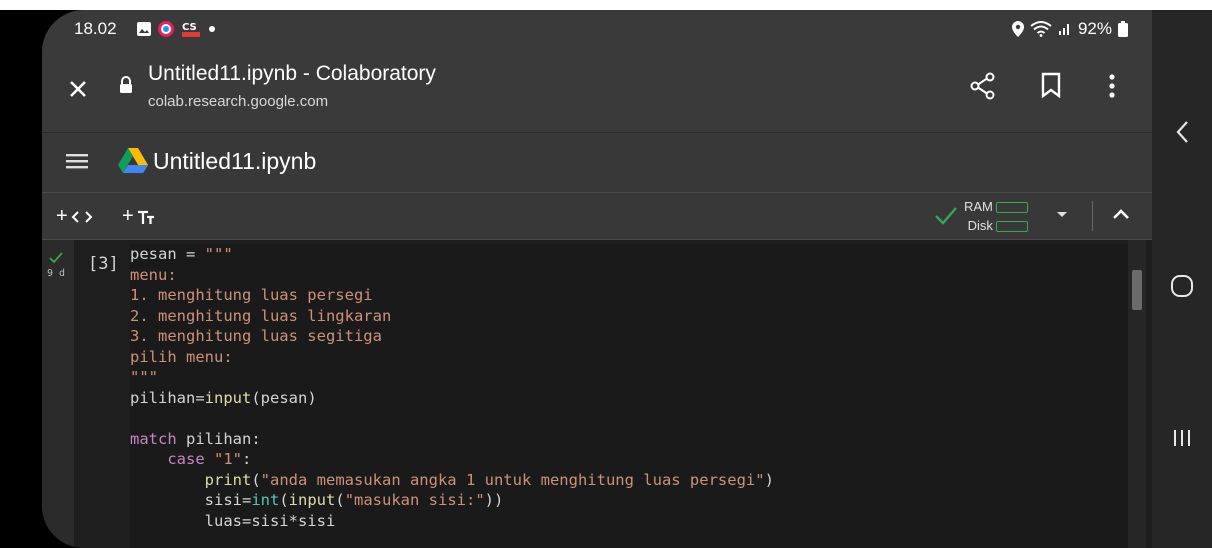 The image size is (1212, 548). What do you see at coordinates (606, 5) in the screenshot?
I see `top-strip` at bounding box center [606, 5].